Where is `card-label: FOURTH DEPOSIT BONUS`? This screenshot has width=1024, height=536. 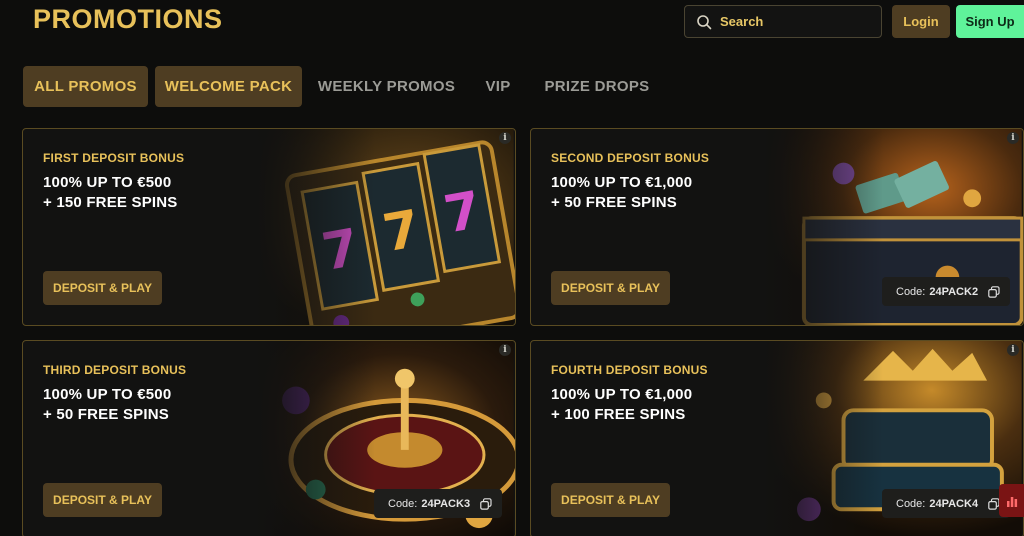
card-label: FOURTH DEPOSIT BONUS is located at coordinates (629, 370).